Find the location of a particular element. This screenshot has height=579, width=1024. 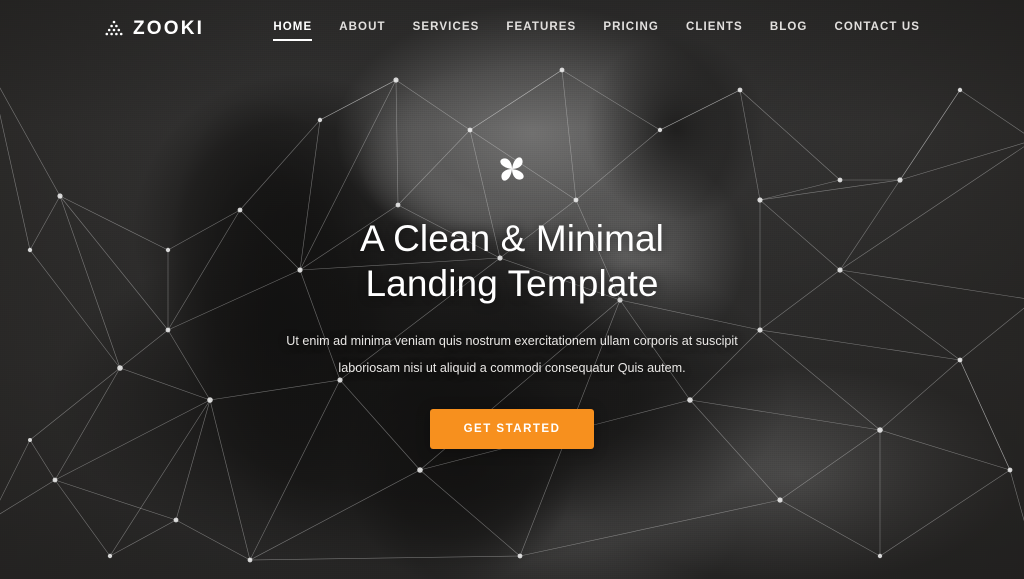

nav-item-about: ABOUT is located at coordinates (362, 29).